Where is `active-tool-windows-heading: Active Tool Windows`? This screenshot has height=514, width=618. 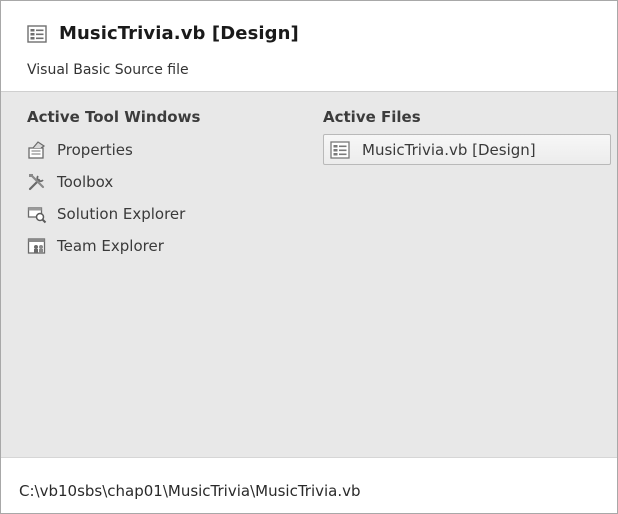
active-tool-windows-heading: Active Tool Windows is located at coordinates (114, 117).